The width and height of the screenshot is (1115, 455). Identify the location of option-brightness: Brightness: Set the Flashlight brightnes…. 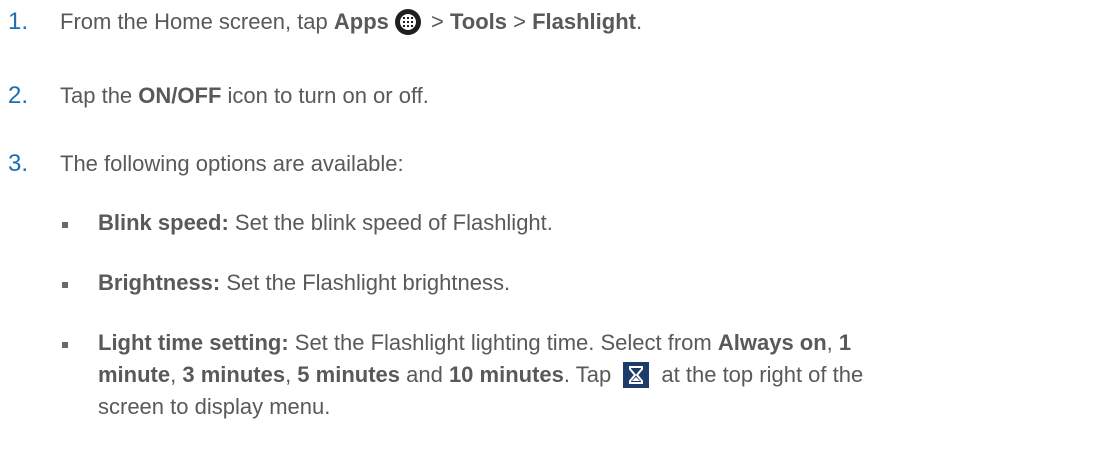
(304, 283).